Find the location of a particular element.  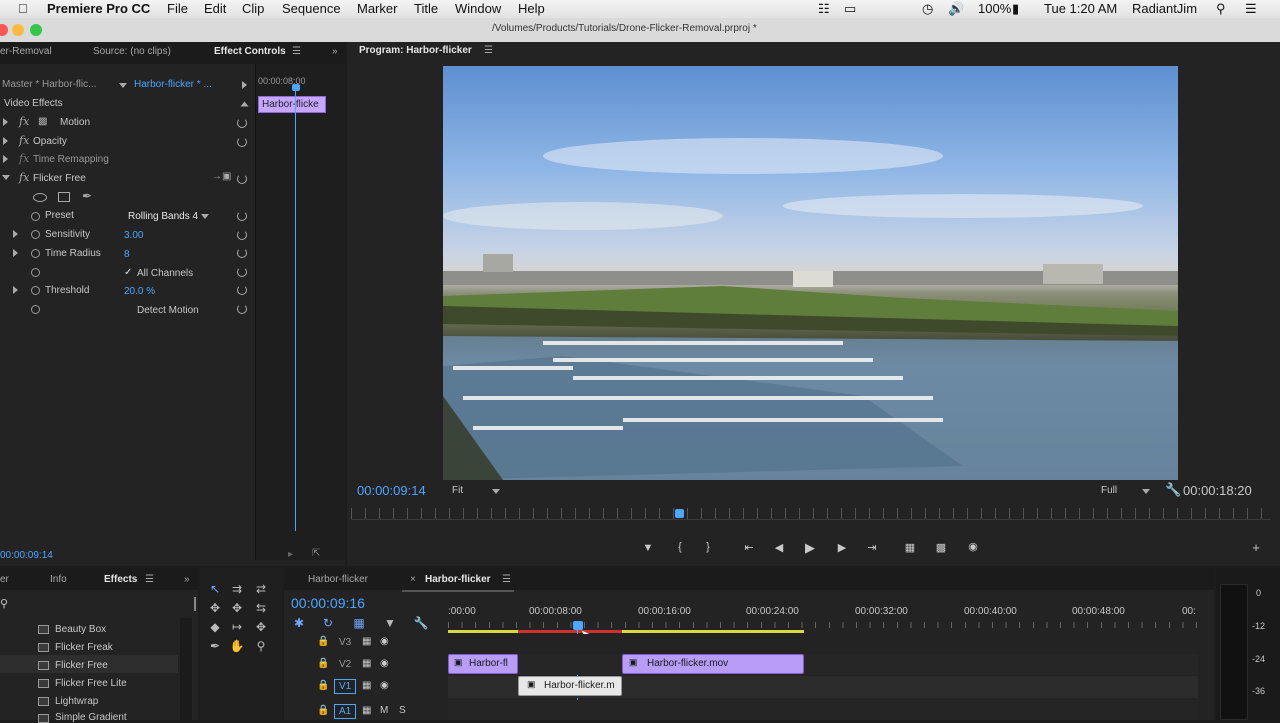

go-to-in-icon: ⇤ is located at coordinates (749, 547).